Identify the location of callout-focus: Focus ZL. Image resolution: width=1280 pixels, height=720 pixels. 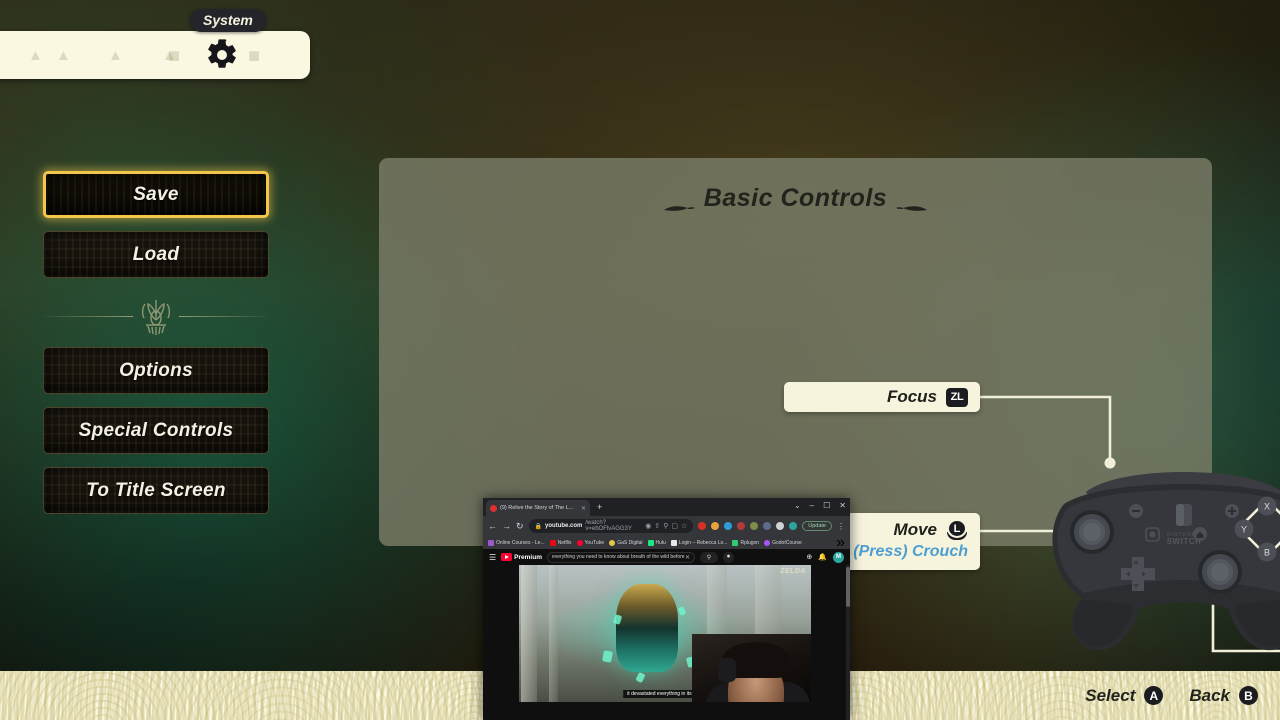
(882, 397).